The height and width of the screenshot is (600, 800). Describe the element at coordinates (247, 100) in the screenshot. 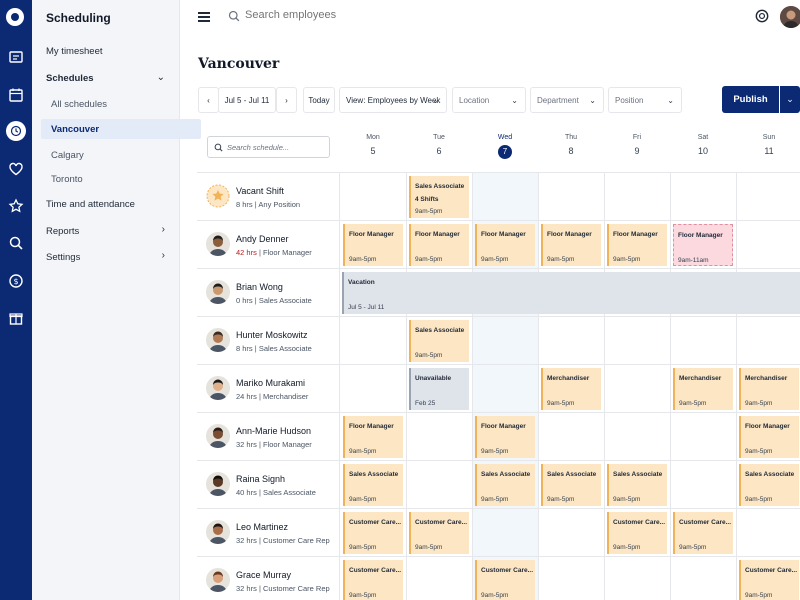

I see `date-range-label: Jul 5 - Jul 11` at that location.